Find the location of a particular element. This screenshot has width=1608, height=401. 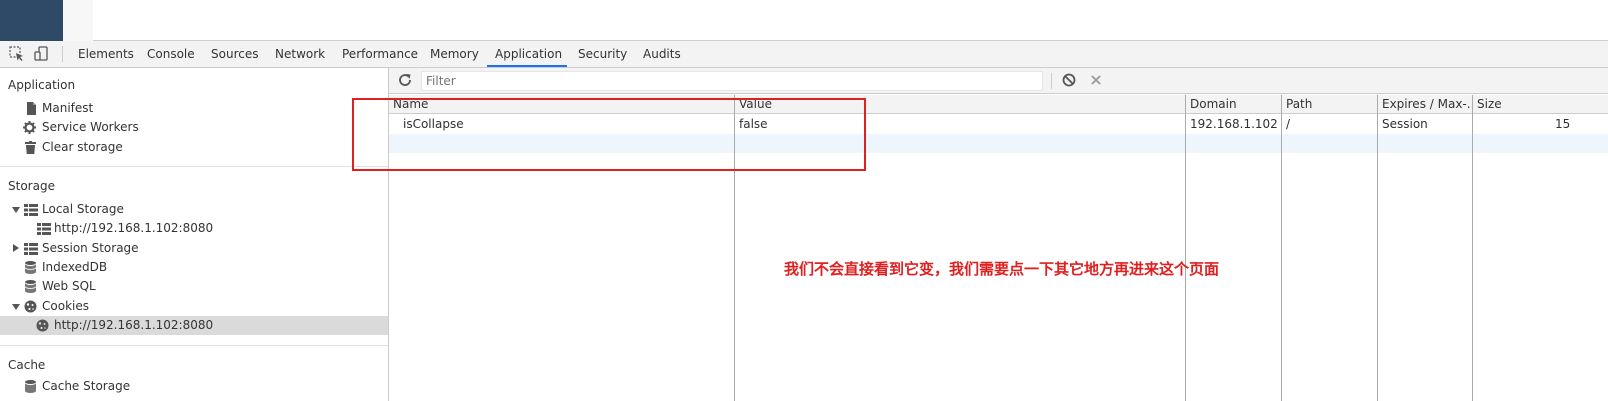

page-header-strip is located at coordinates (78, 20).